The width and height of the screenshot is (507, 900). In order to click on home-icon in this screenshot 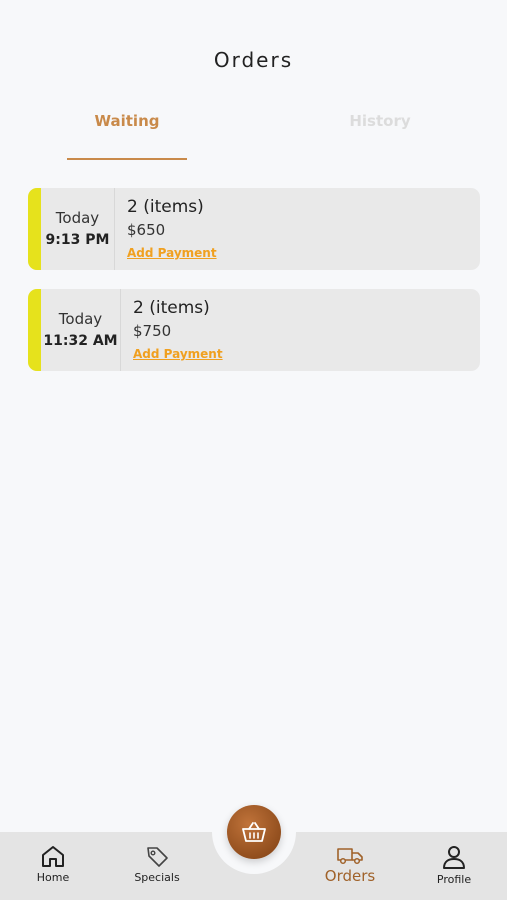, I will do `click(53, 856)`.